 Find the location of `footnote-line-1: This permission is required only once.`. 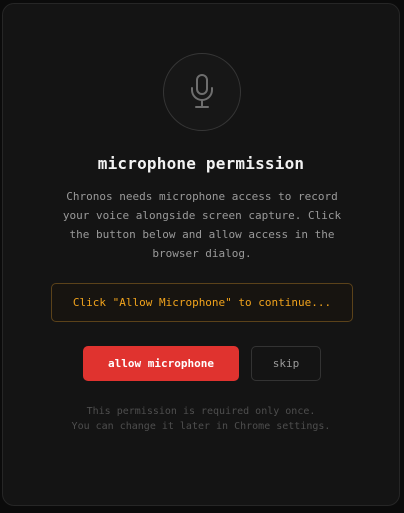

footnote-line-1: This permission is required only once. is located at coordinates (201, 411).